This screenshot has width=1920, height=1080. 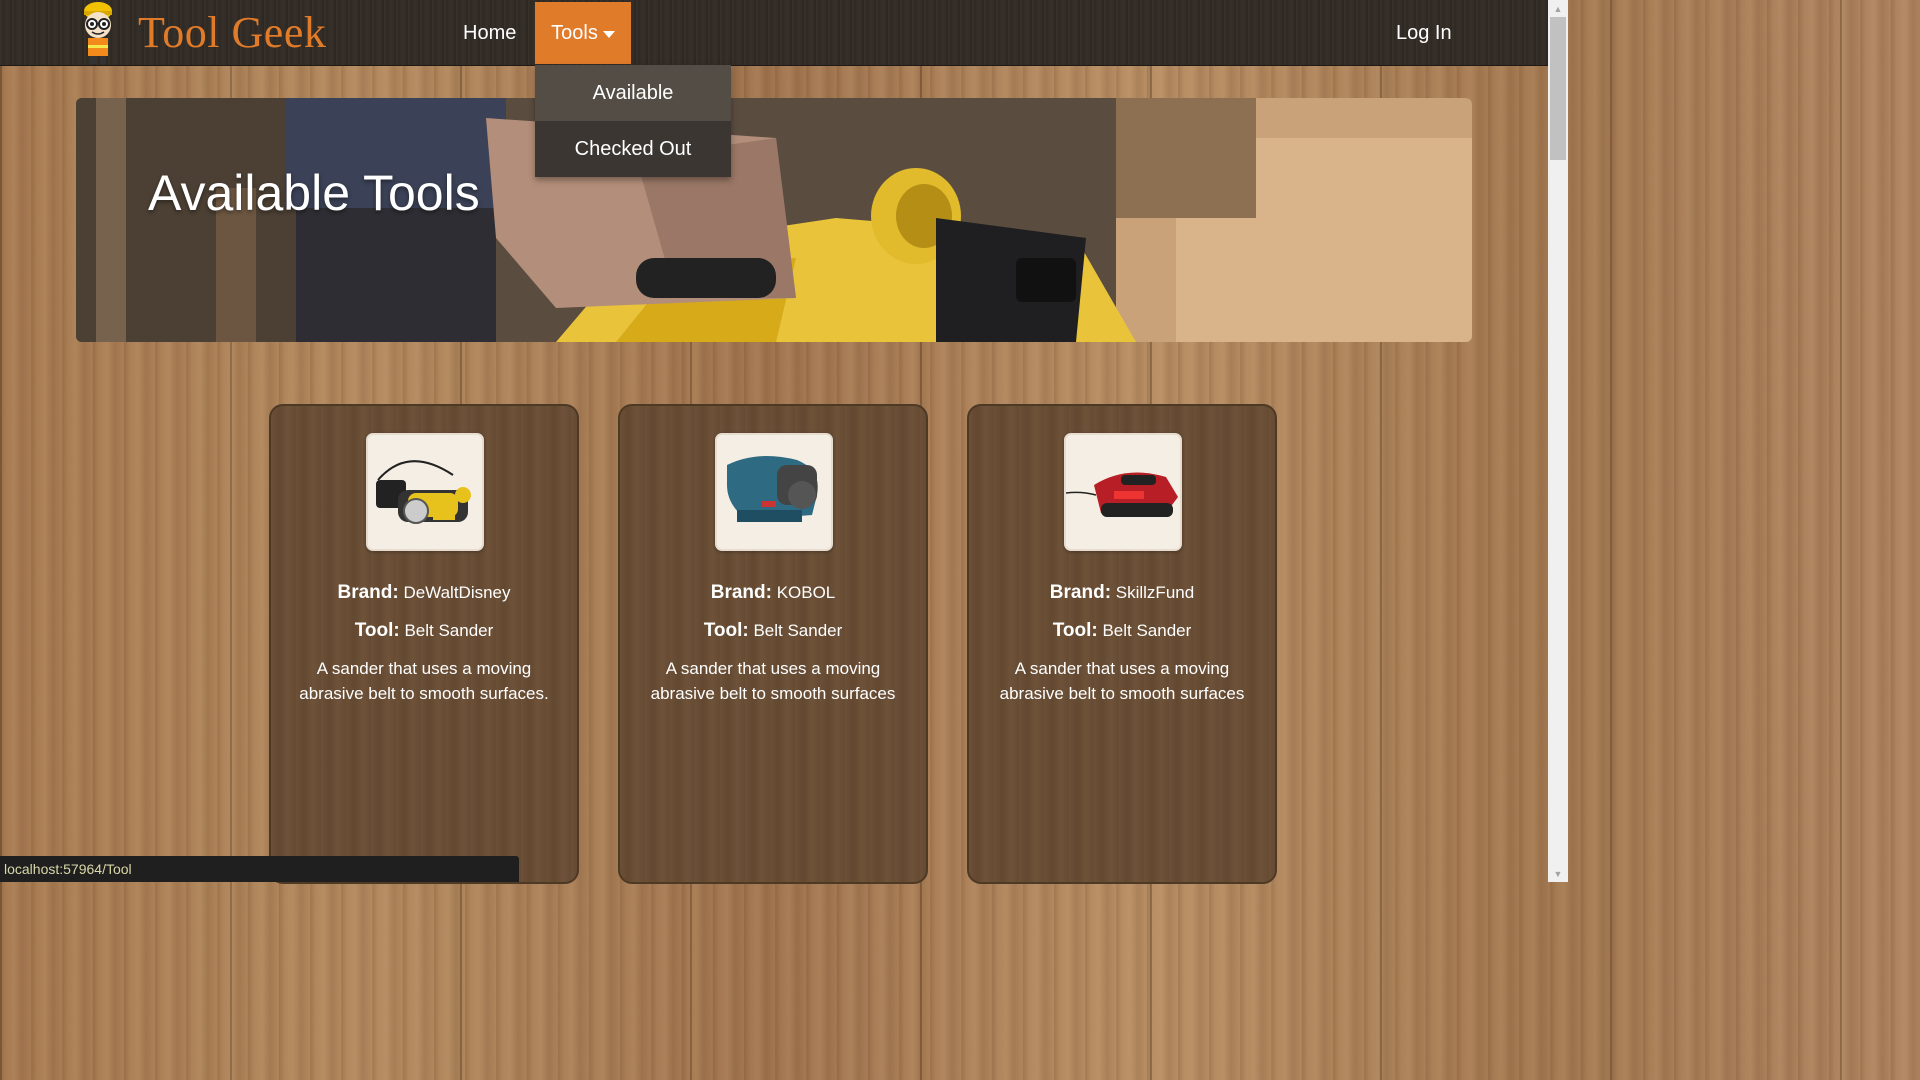 What do you see at coordinates (1424, 33) in the screenshot?
I see `login-link: Log In` at bounding box center [1424, 33].